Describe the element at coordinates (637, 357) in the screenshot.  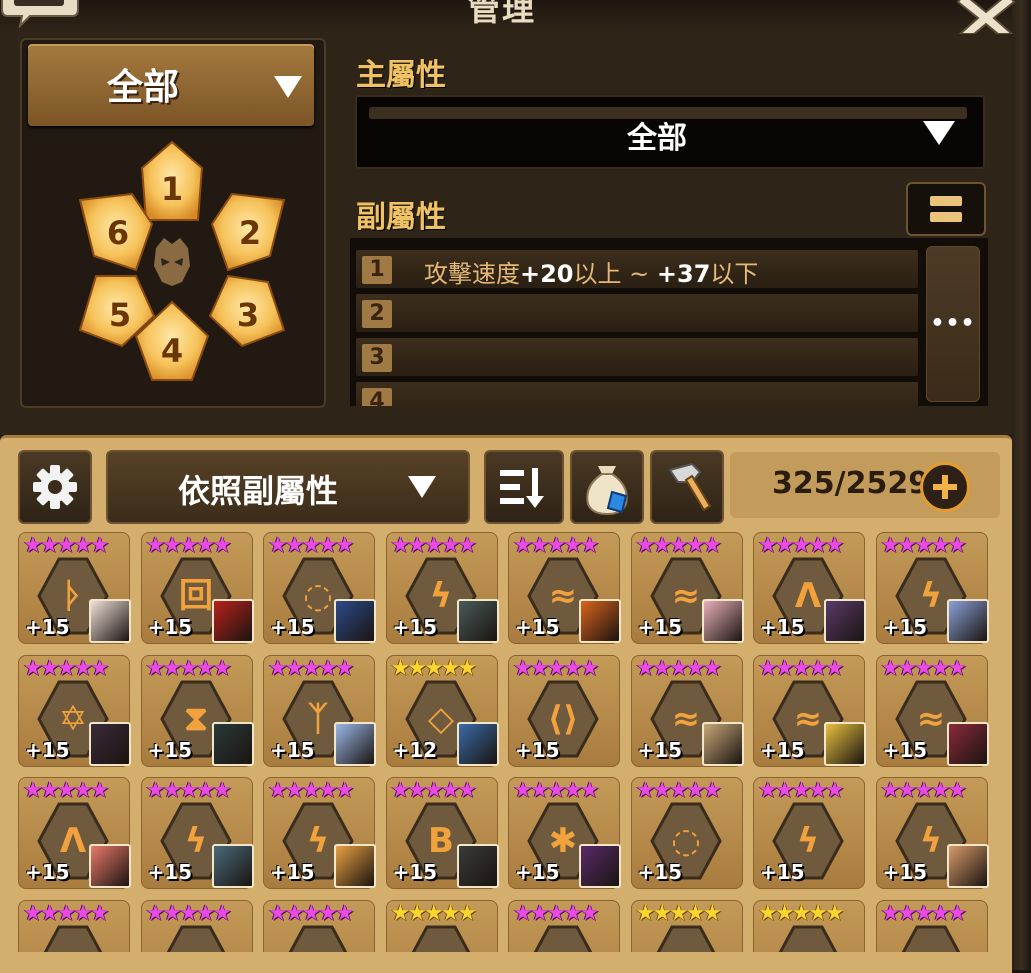
I see `sub-stat-row: 3` at that location.